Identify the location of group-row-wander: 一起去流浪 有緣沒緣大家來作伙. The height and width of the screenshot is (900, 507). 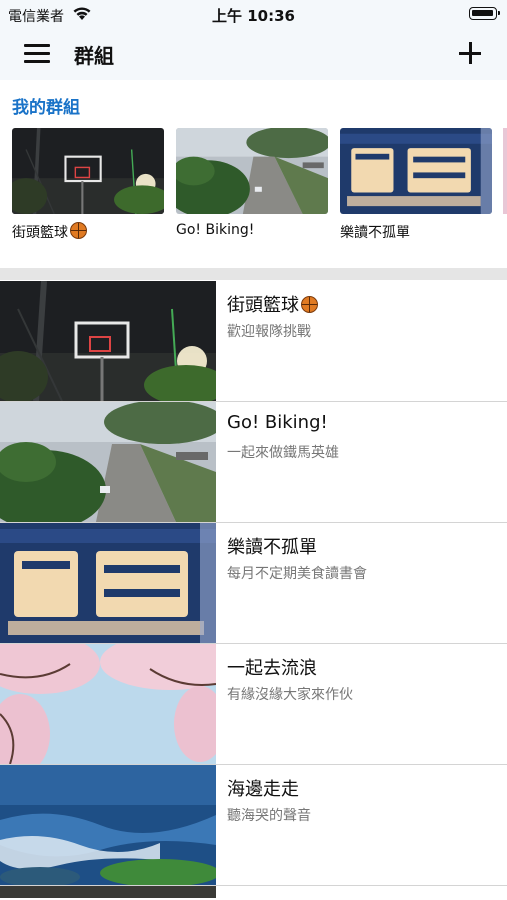
(253, 704).